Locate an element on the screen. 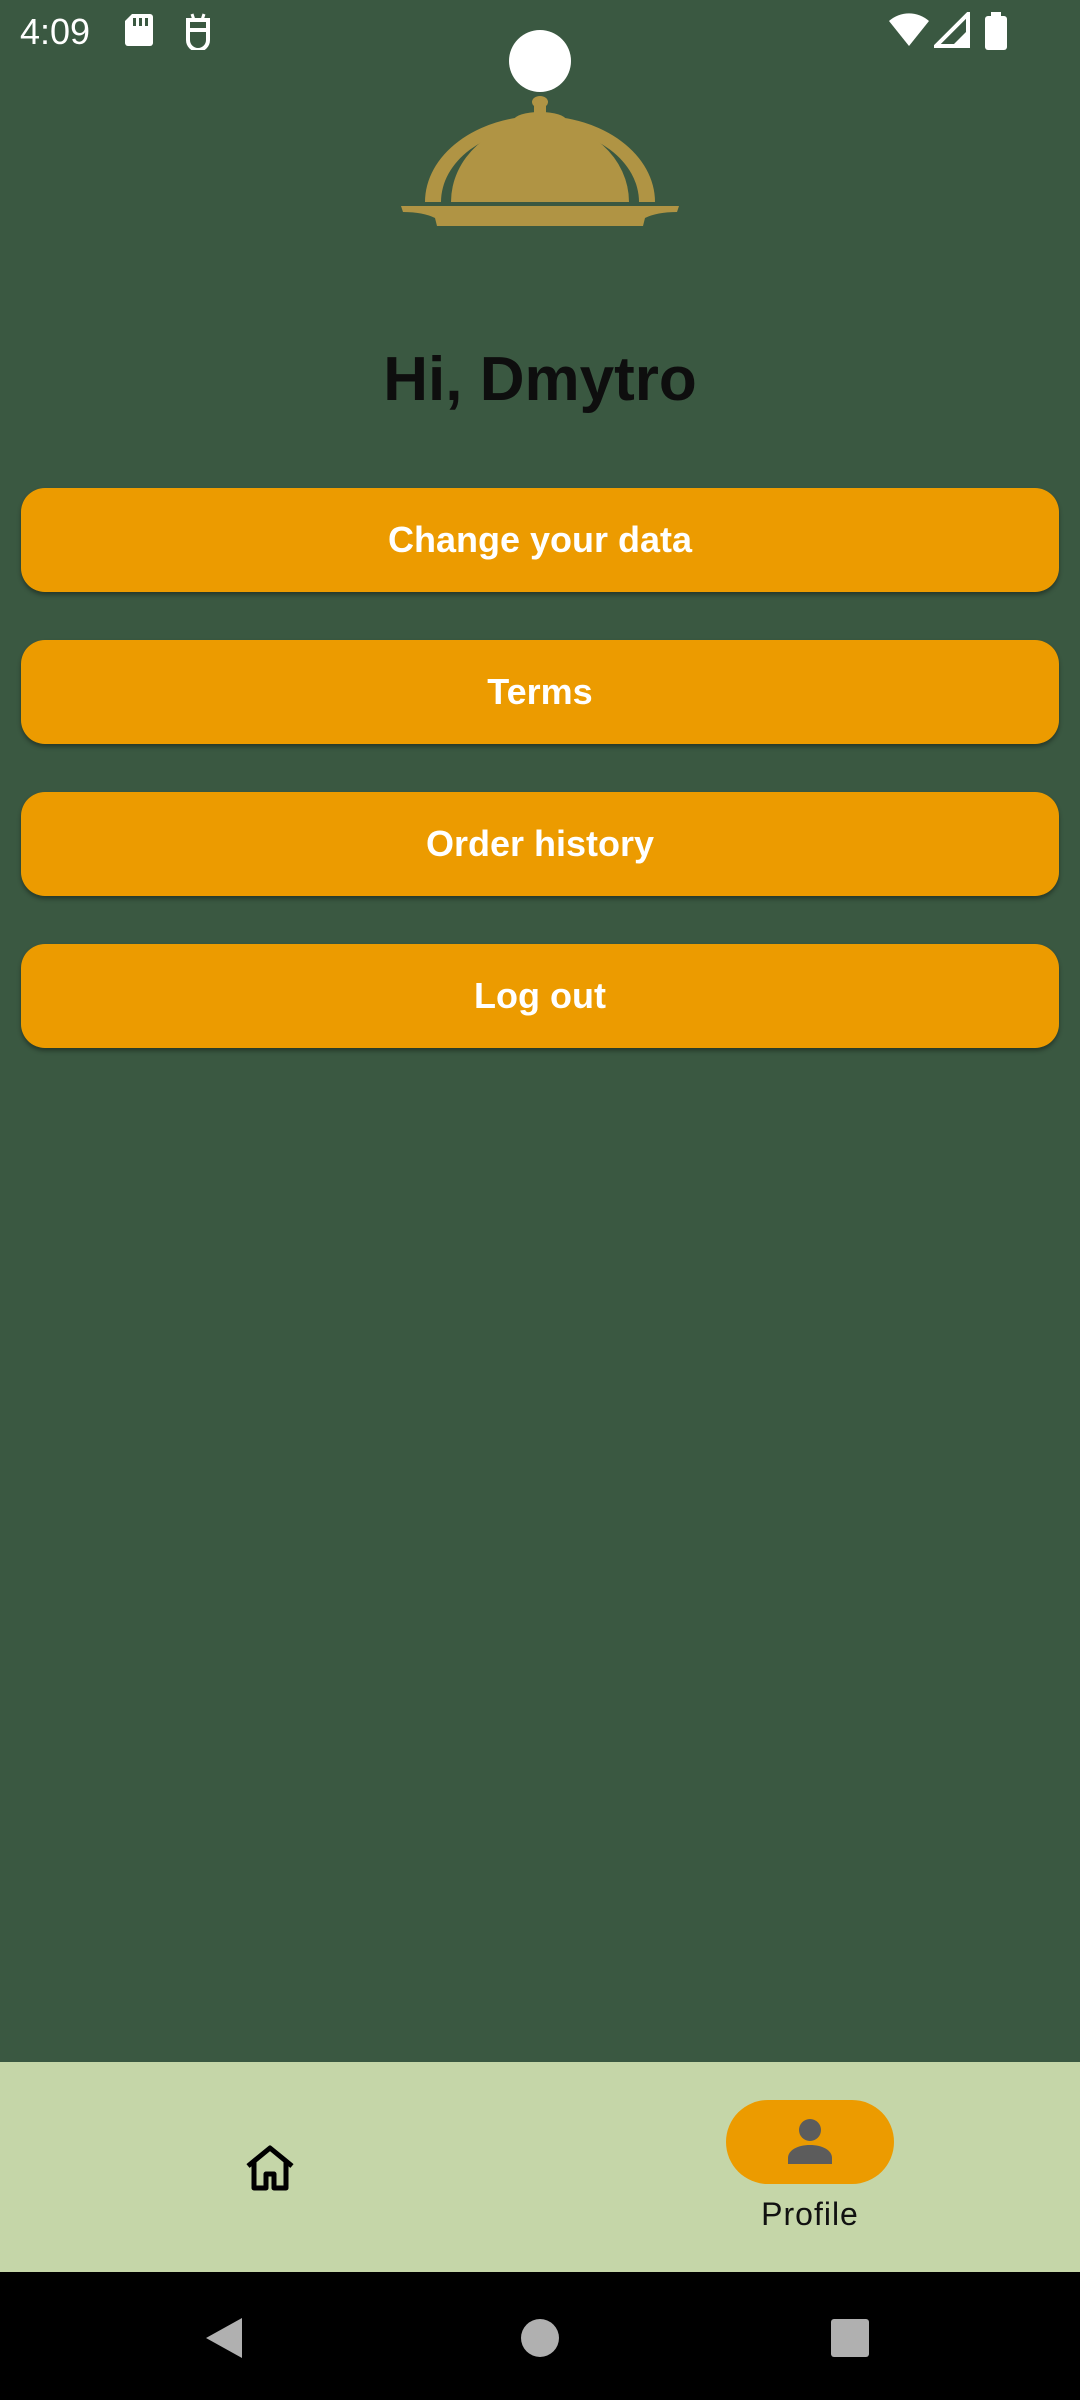 The height and width of the screenshot is (2400, 1080). sd-card-icon is located at coordinates (139, 32).